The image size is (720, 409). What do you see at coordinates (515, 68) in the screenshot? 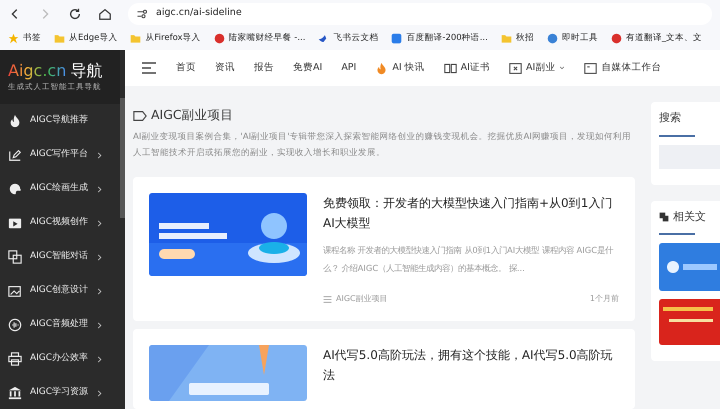
I see `screen-icon` at bounding box center [515, 68].